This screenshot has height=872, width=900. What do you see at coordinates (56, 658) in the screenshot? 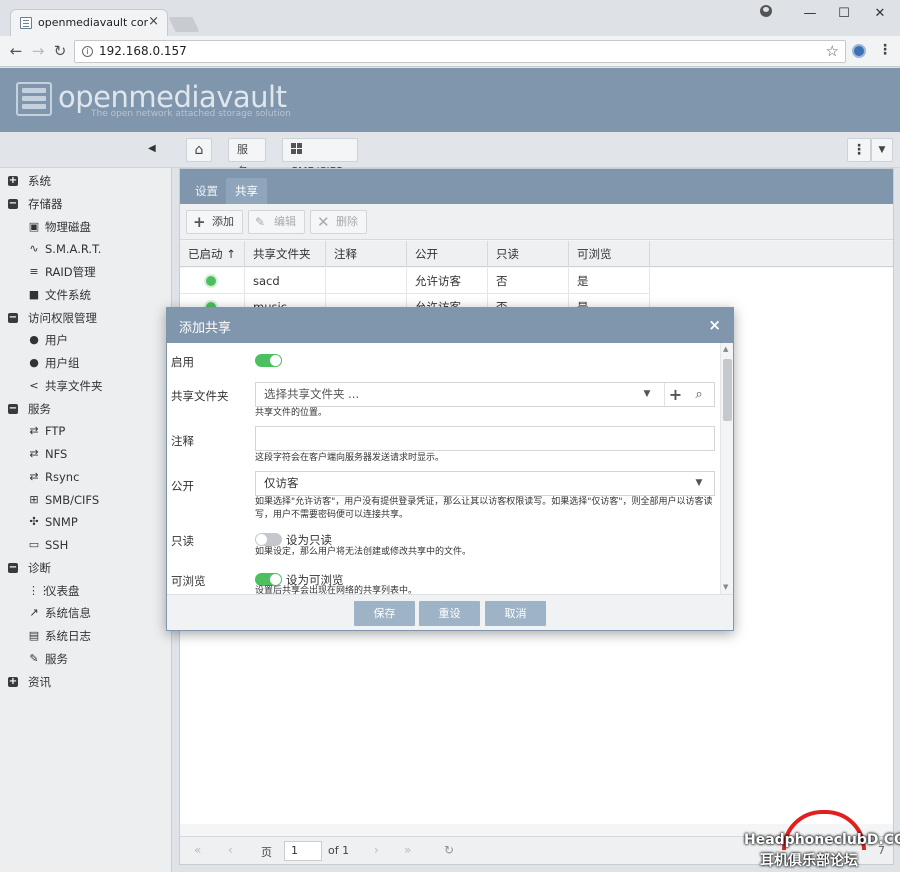
I see `sidebar-item-label: 服务` at bounding box center [56, 658].